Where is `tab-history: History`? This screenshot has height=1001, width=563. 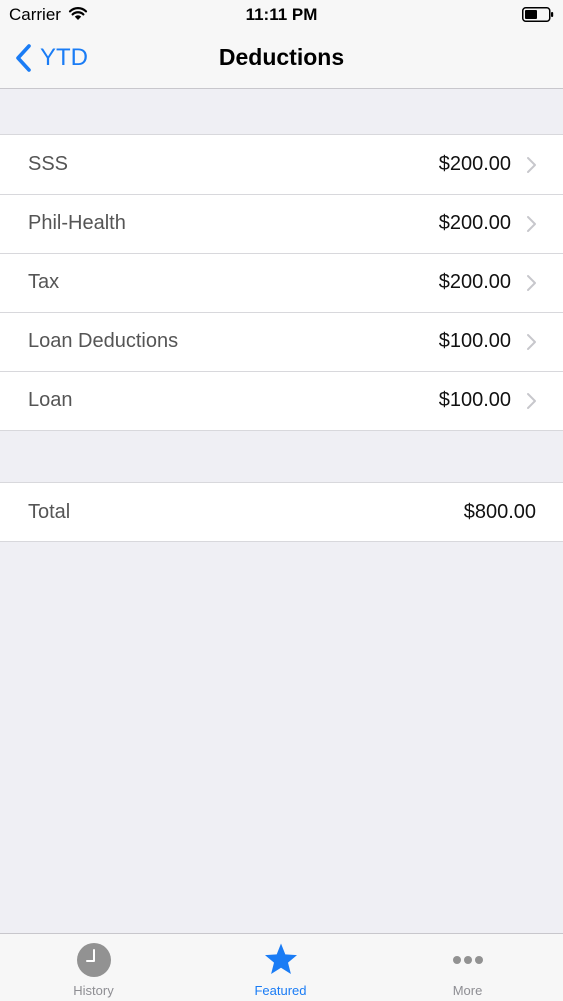 tab-history: History is located at coordinates (93, 967).